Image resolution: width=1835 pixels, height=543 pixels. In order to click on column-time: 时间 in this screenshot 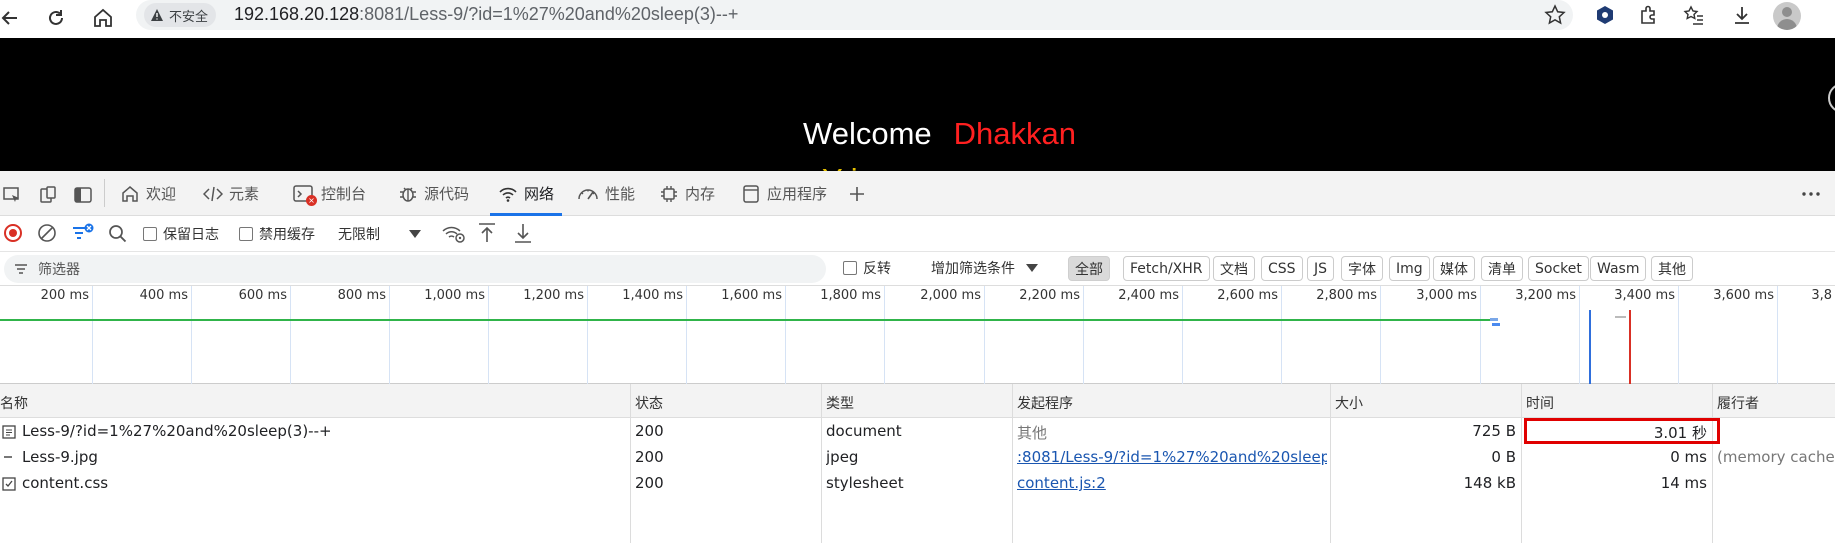, I will do `click(1540, 403)`.